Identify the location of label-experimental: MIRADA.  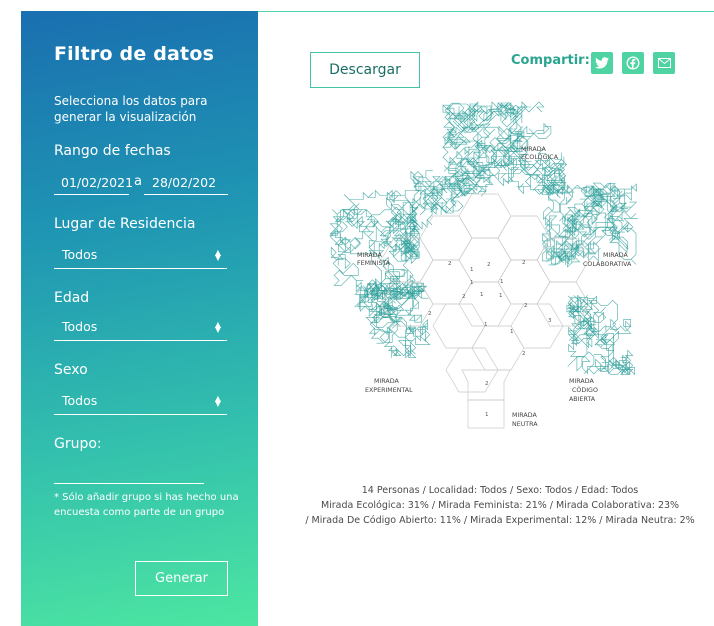
(386, 381).